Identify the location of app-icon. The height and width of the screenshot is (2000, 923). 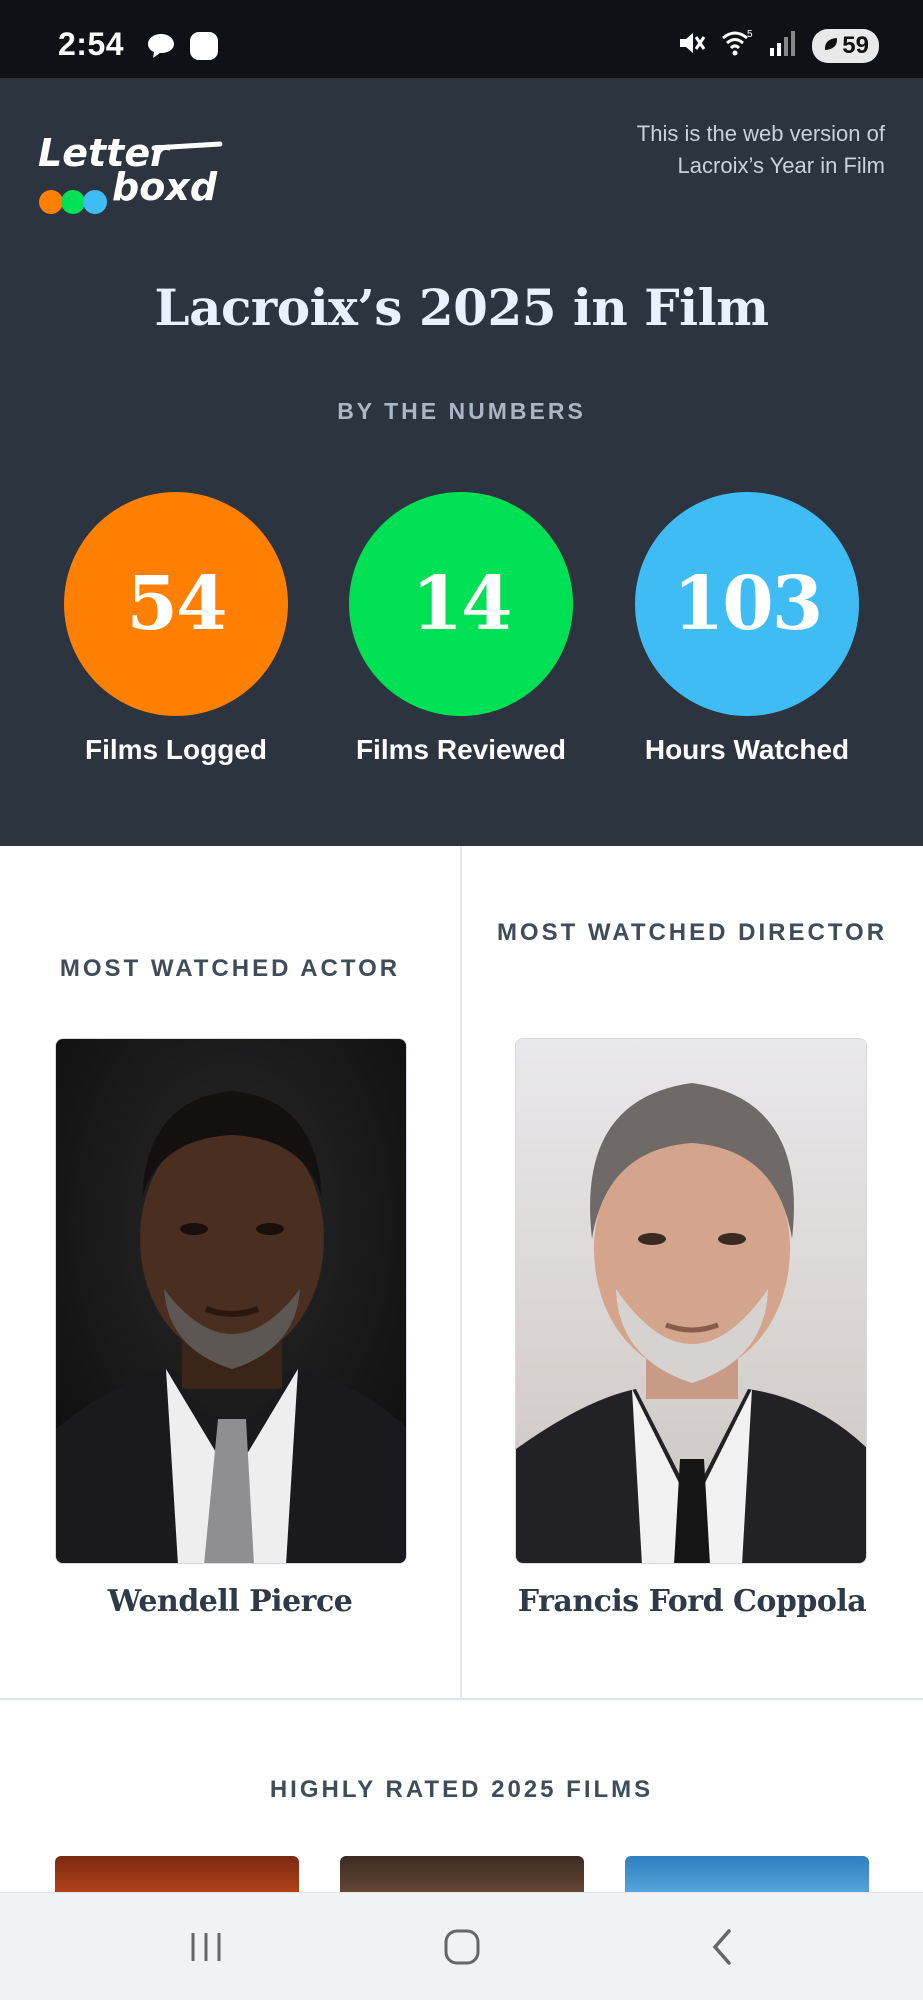
(204, 48).